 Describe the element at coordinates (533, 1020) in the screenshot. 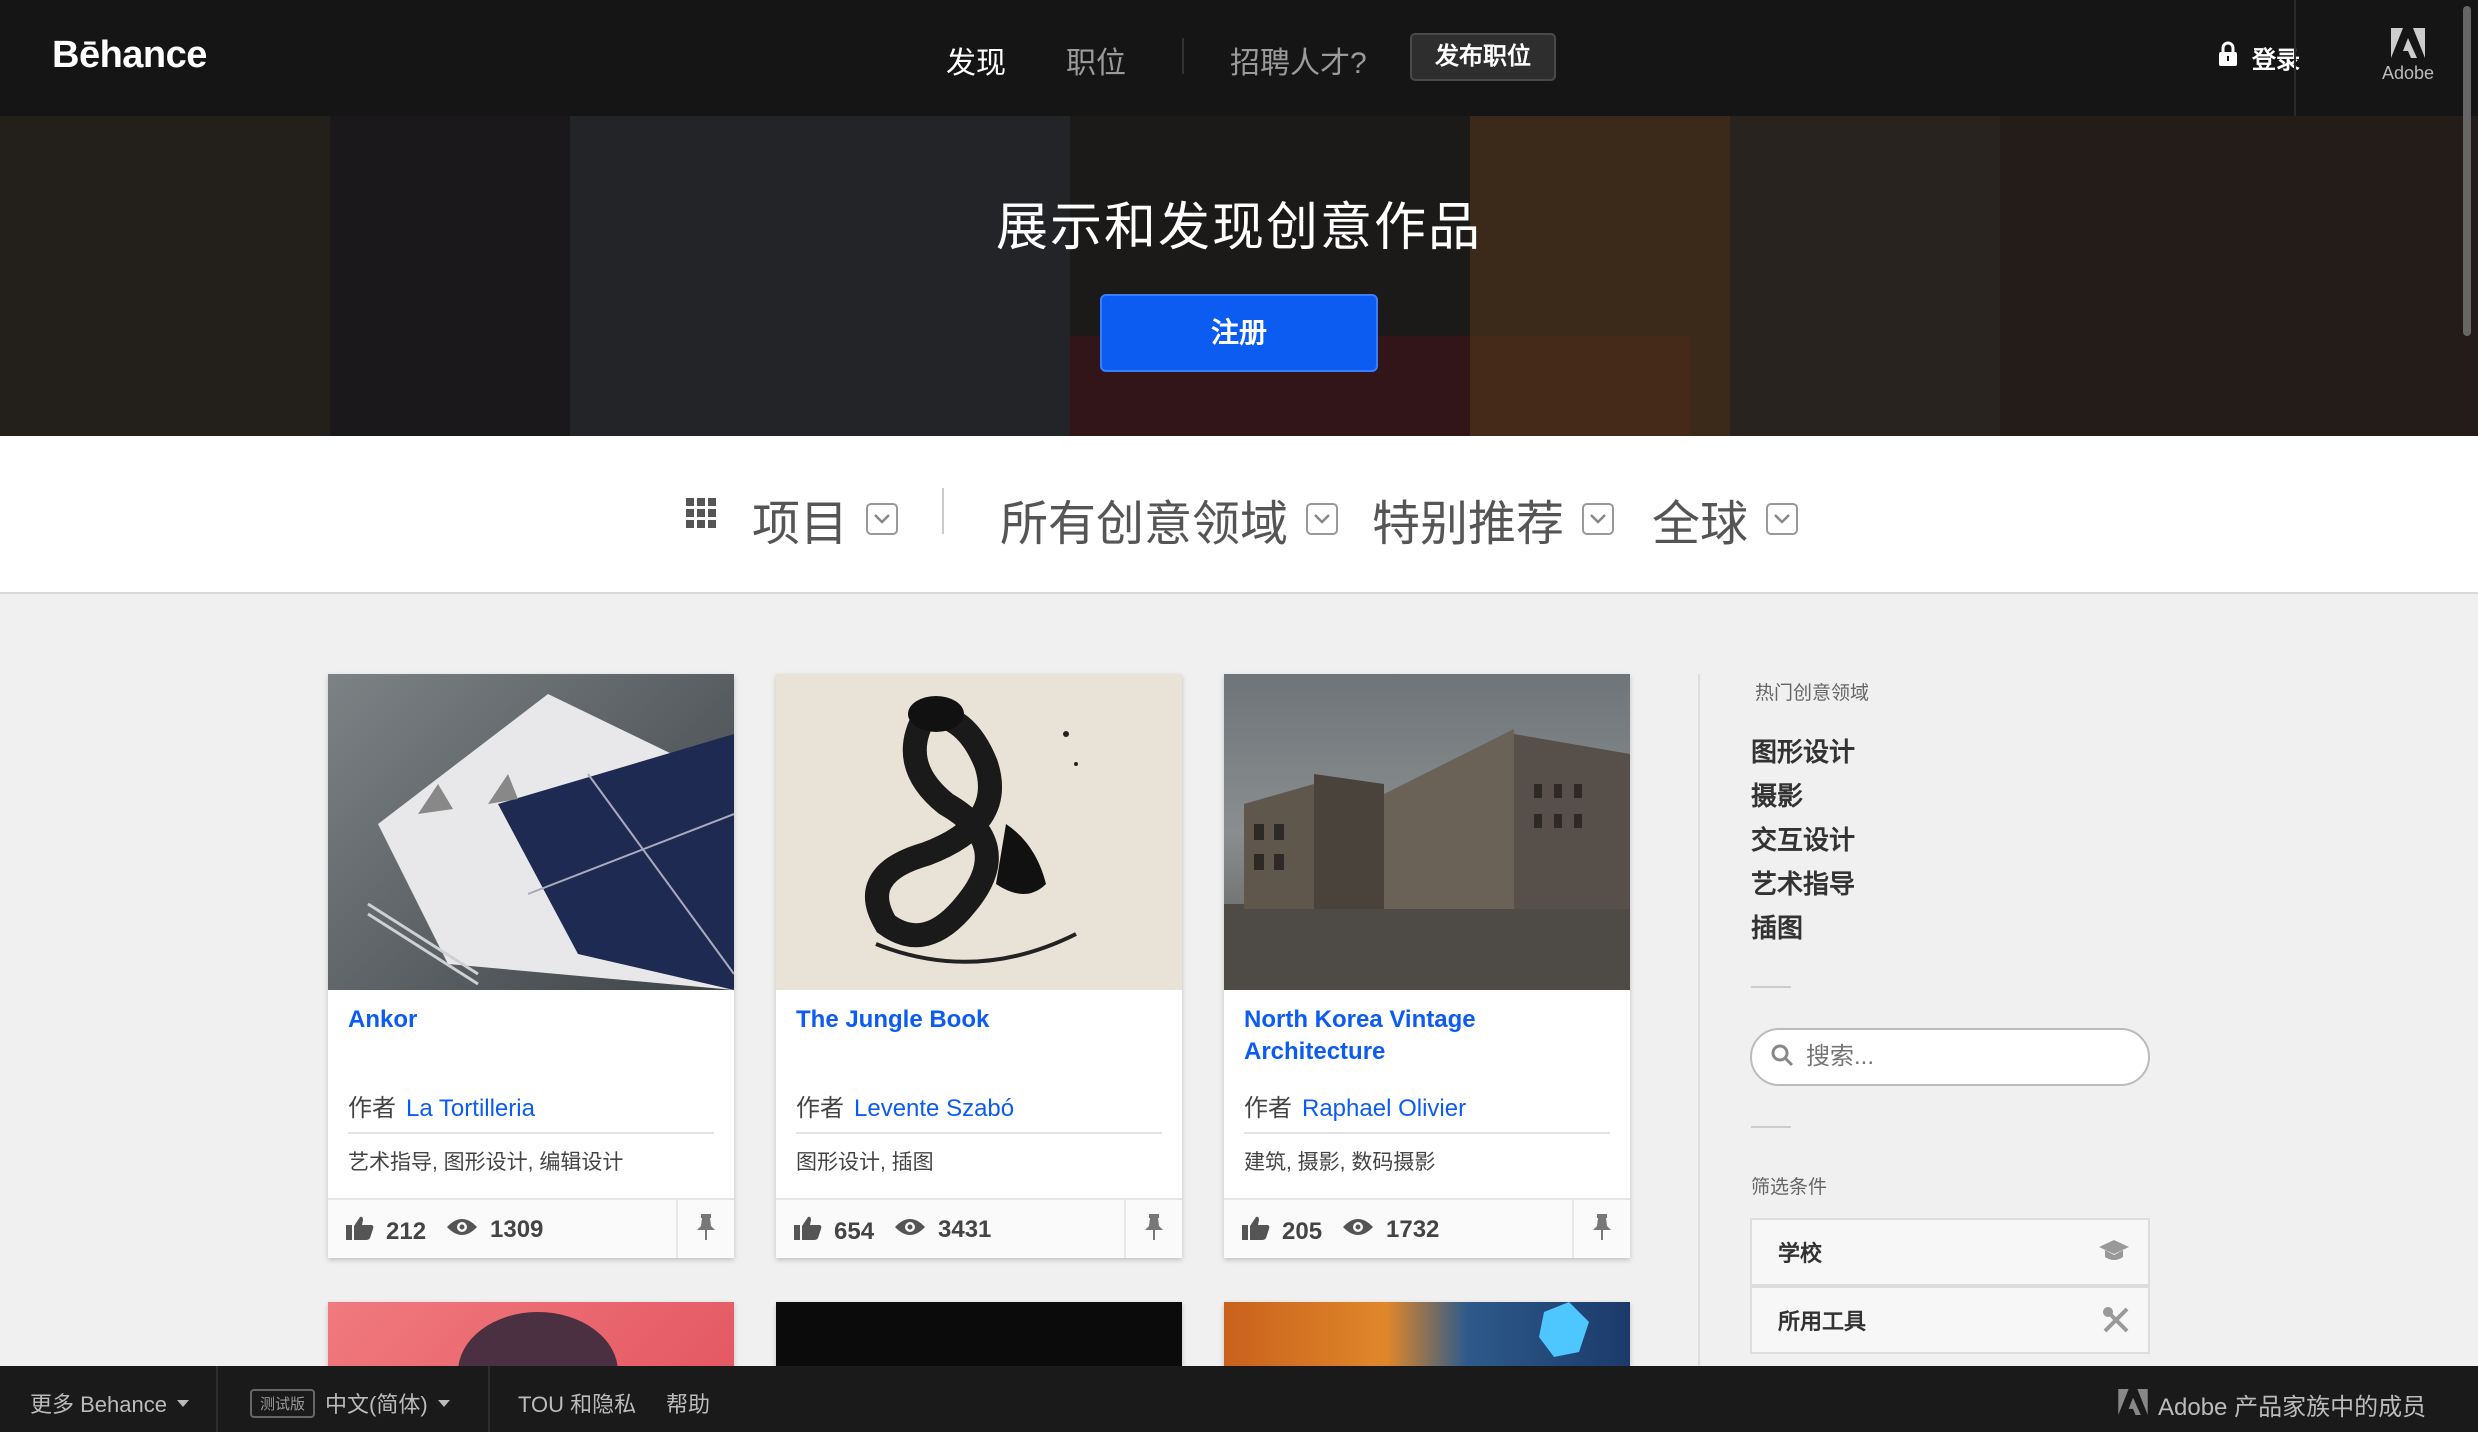

I see `project-title: Ankor` at that location.